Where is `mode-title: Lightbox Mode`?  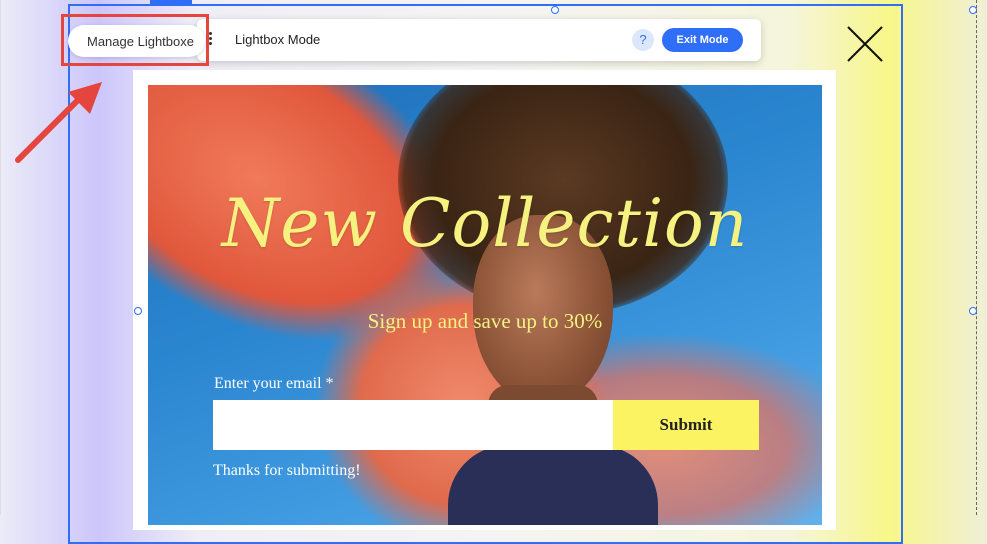
mode-title: Lightbox Mode is located at coordinates (278, 39).